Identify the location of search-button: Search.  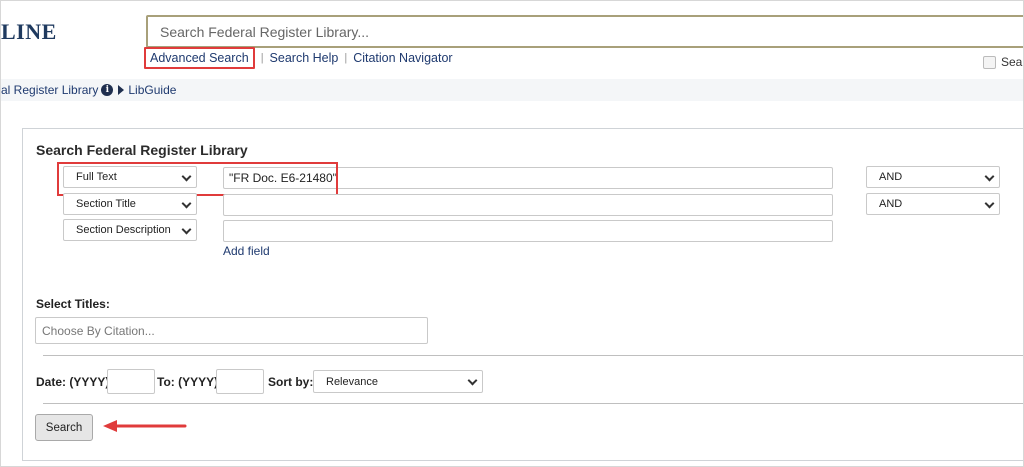
(64, 427).